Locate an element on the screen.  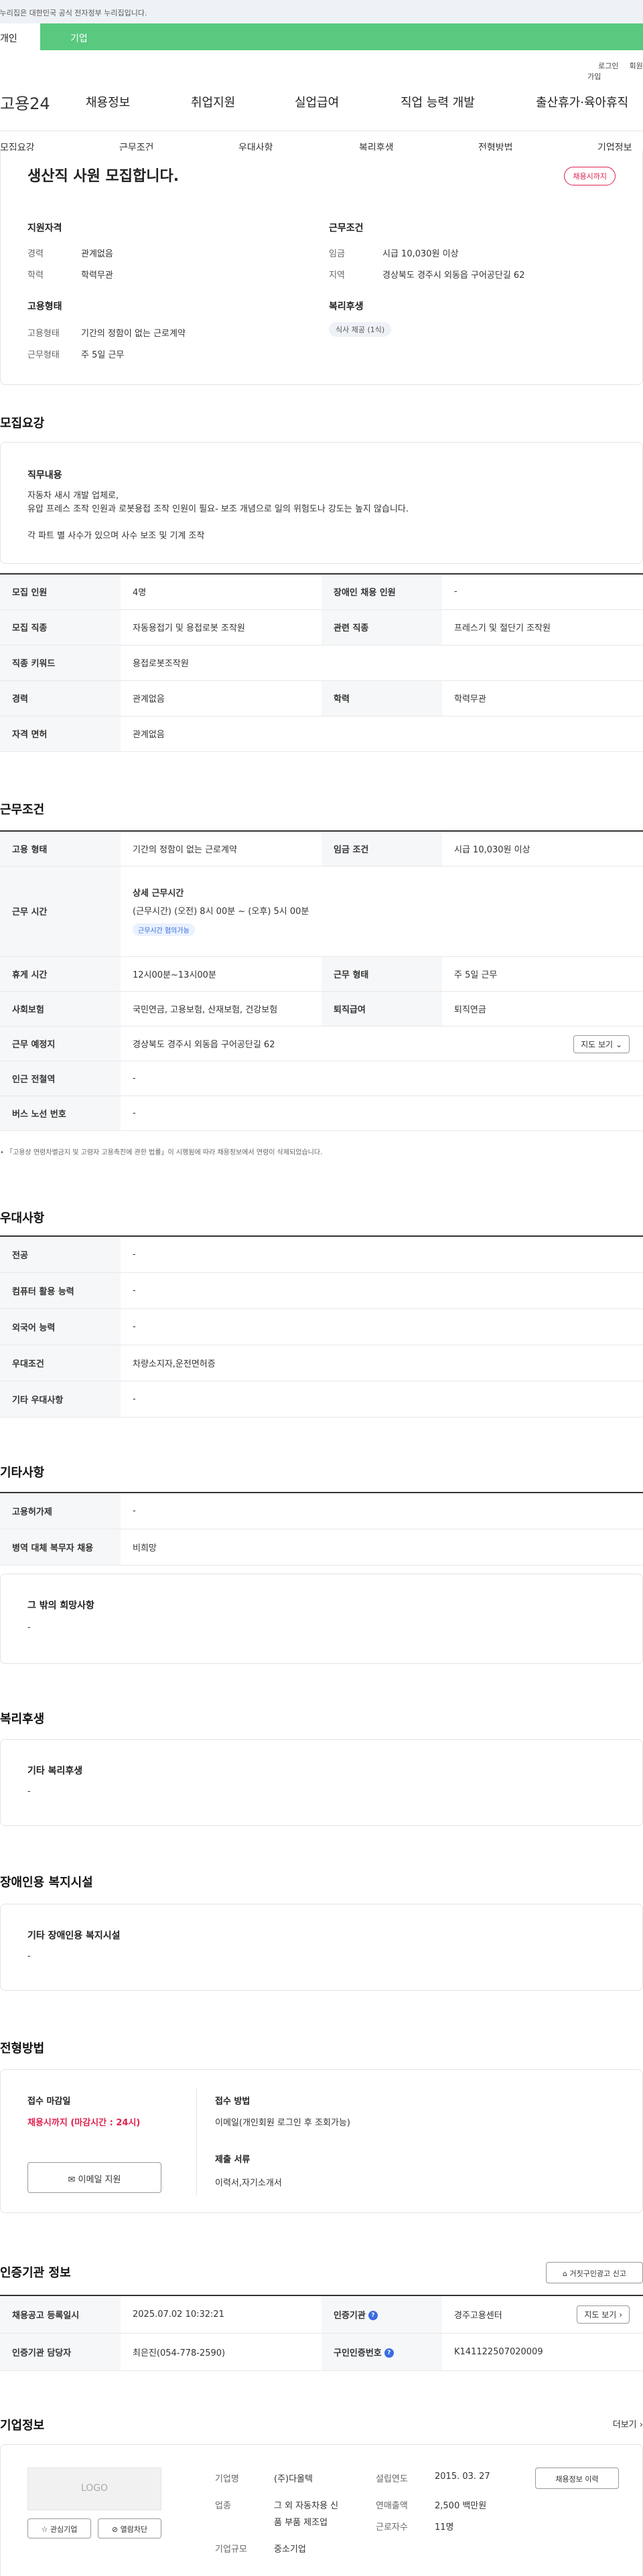
disabled-headcount-th: 장애인 채용 인원 is located at coordinates (382, 592).